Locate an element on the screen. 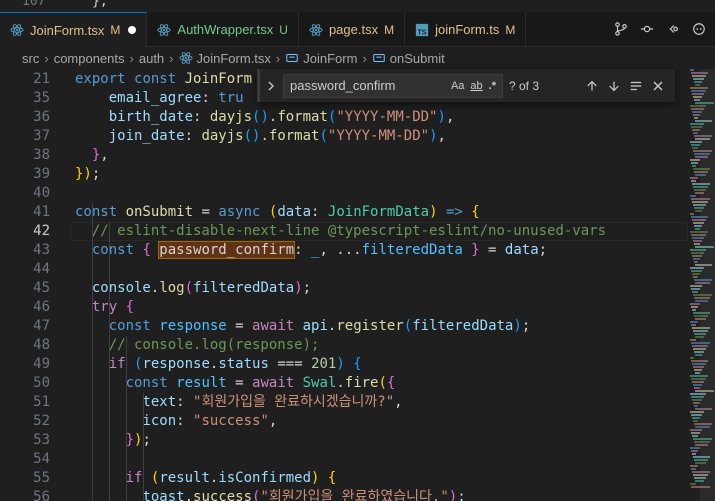 The height and width of the screenshot is (501, 715). svg-text: TS is located at coordinates (422, 32).